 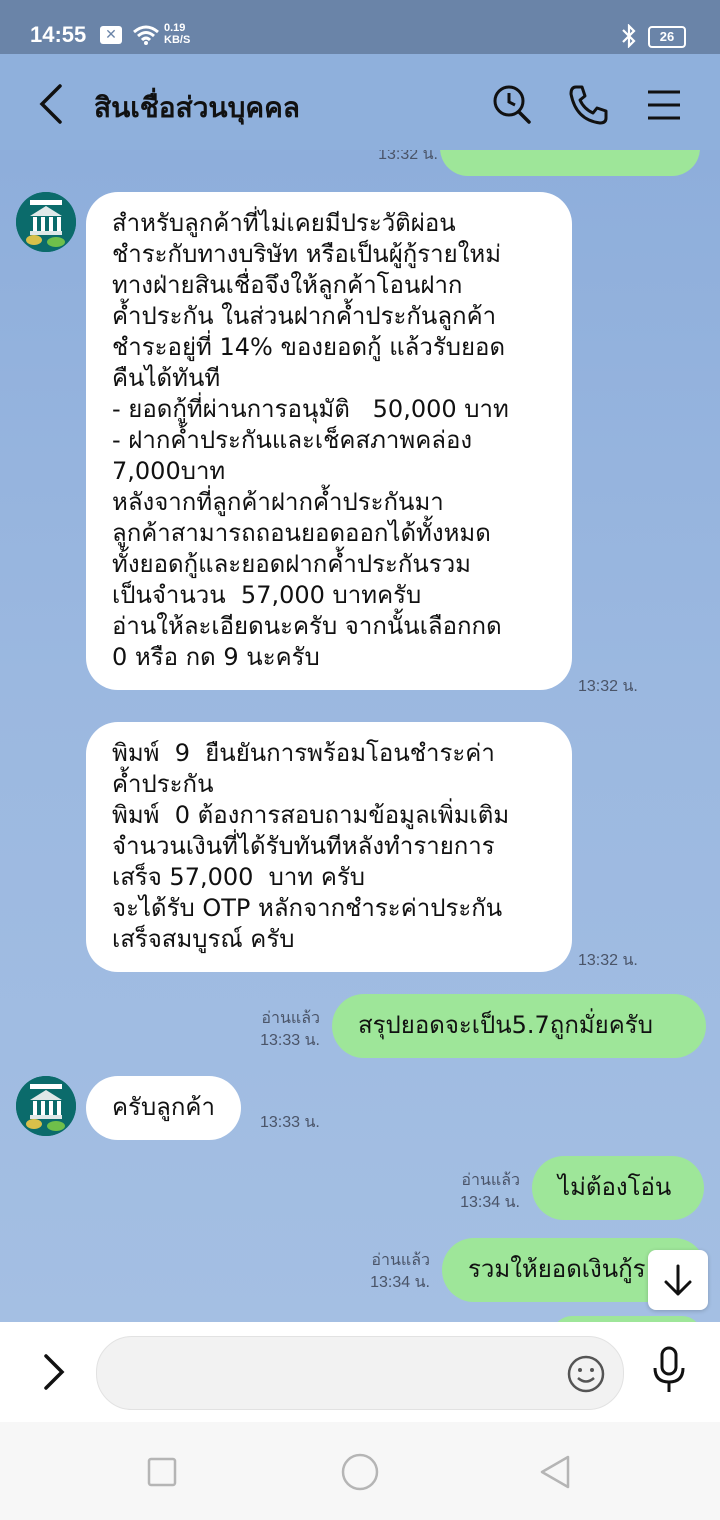 I want to click on status-time: 14:55, so click(x=58, y=34).